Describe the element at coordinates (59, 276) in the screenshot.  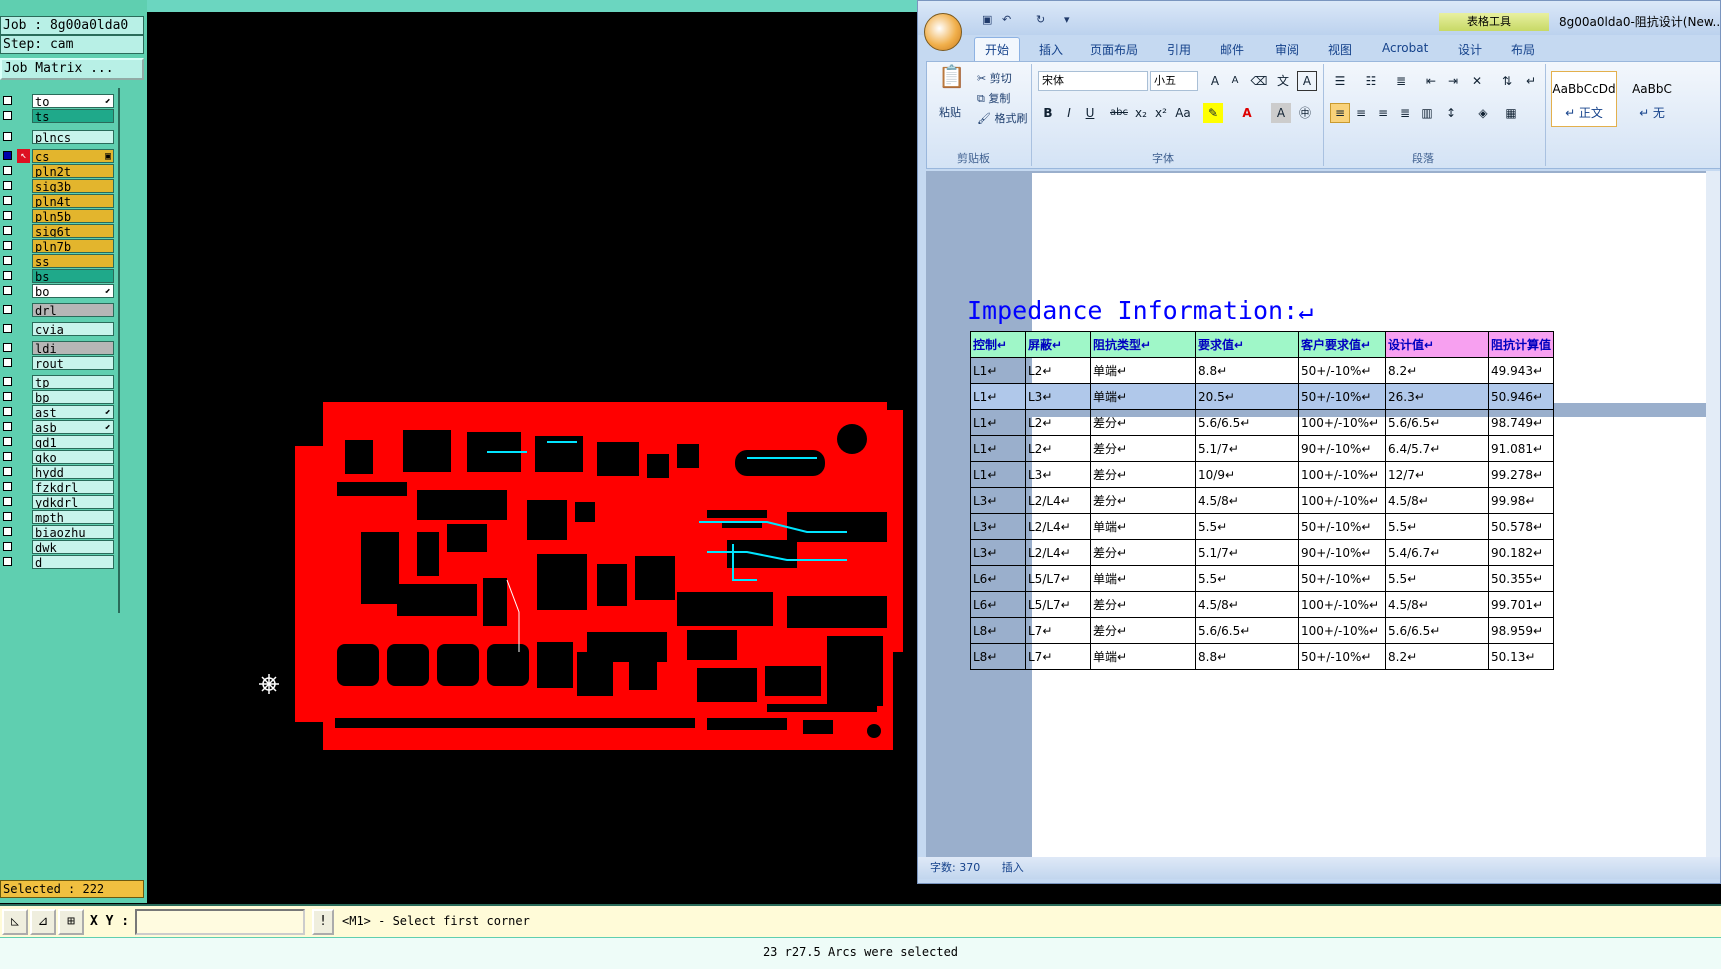
I see `layer-row-bs: bs` at that location.